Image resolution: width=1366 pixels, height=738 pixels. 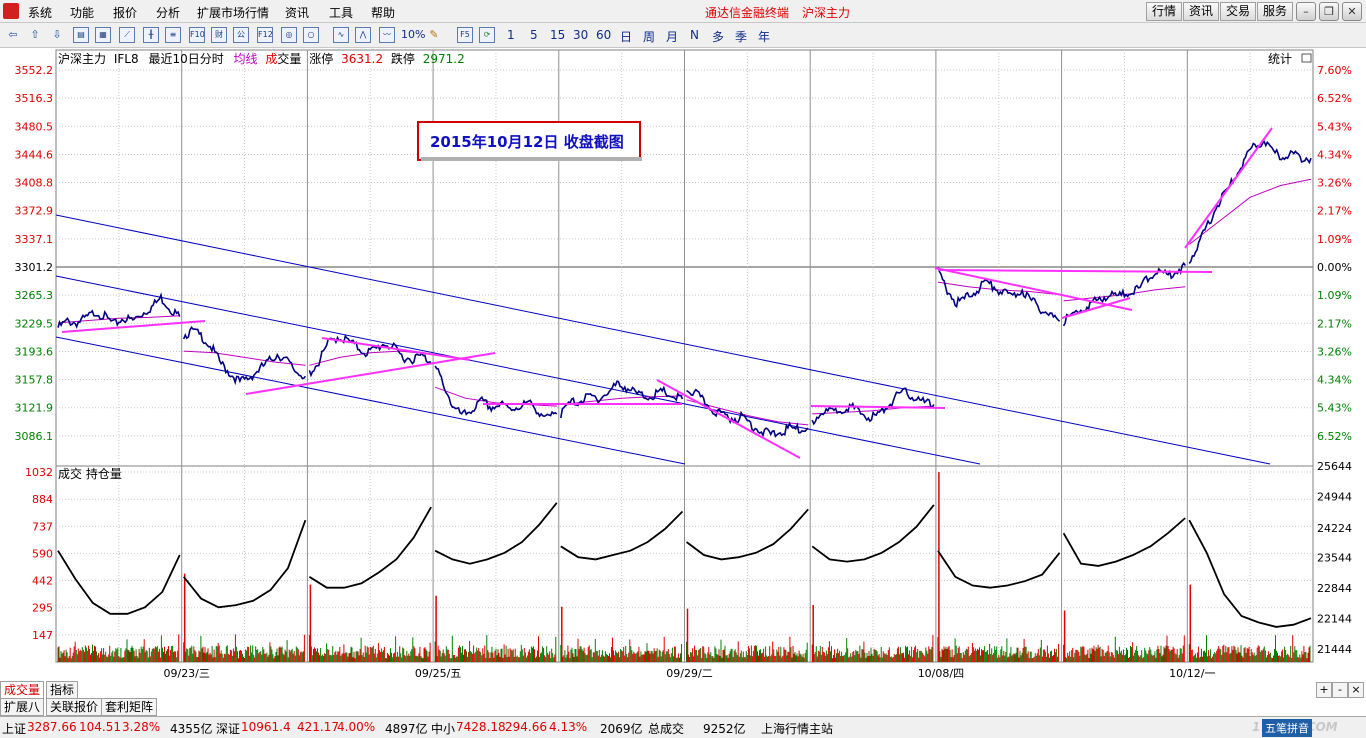 What do you see at coordinates (481, 727) in the screenshot?
I see `sme-index-value: 7428.18` at bounding box center [481, 727].